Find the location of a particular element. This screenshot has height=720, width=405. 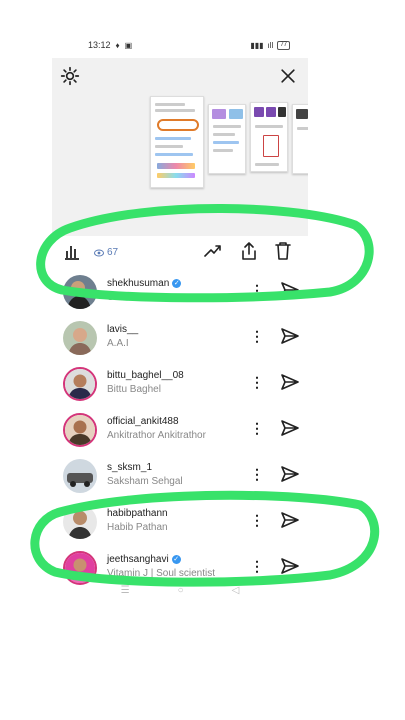

status-time: 13:12 is located at coordinates (99, 45).